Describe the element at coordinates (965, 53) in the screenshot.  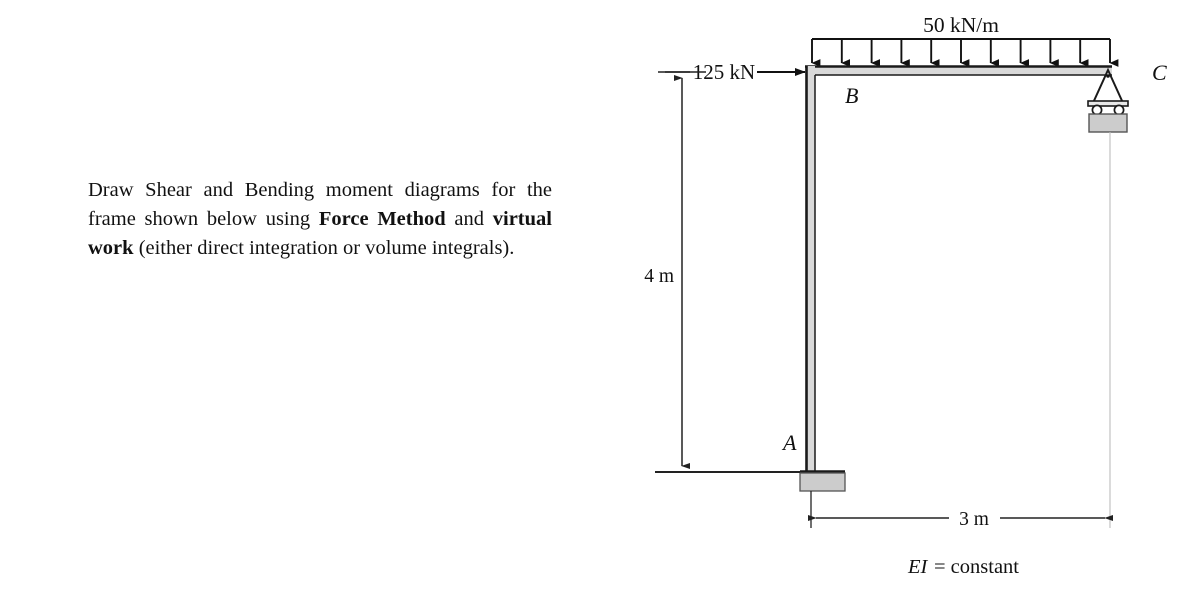
I see `distributed-load-arrows` at that location.